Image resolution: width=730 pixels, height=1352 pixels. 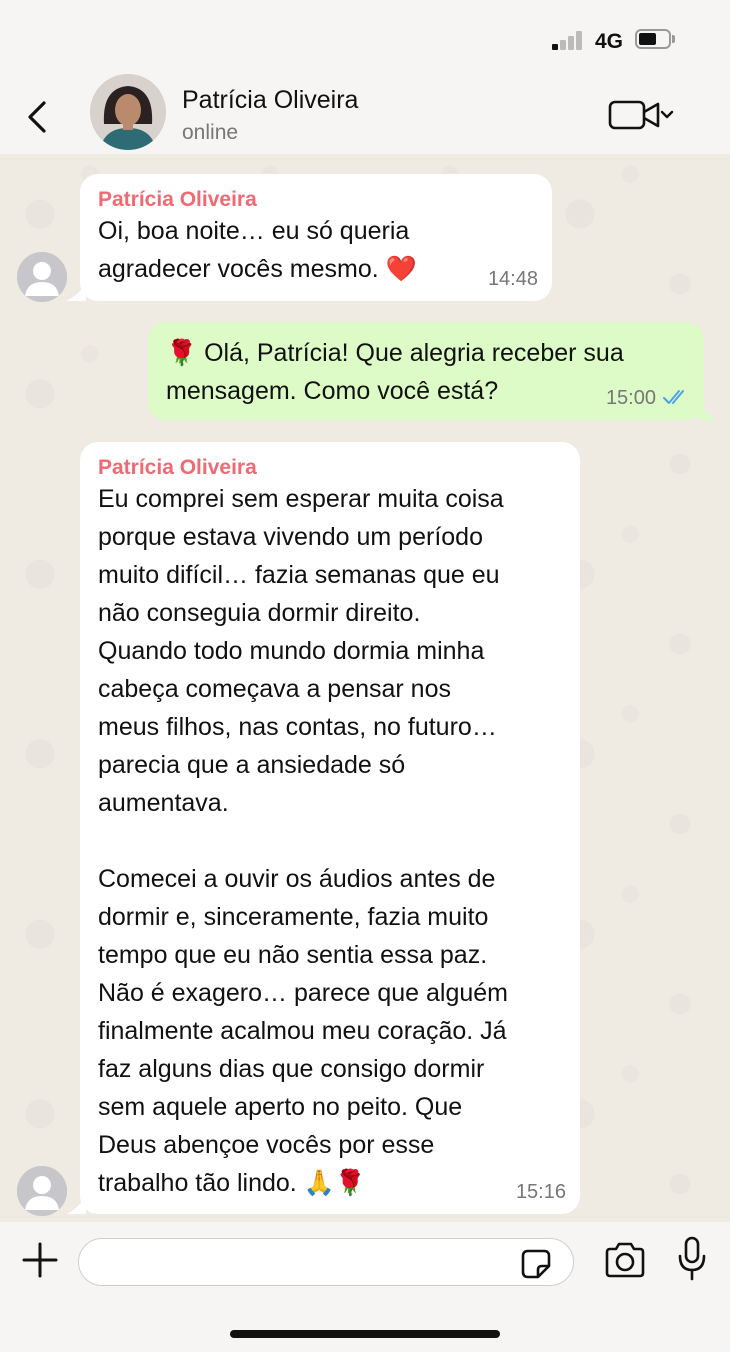 I want to click on message-time: 14:48, so click(x=512, y=279).